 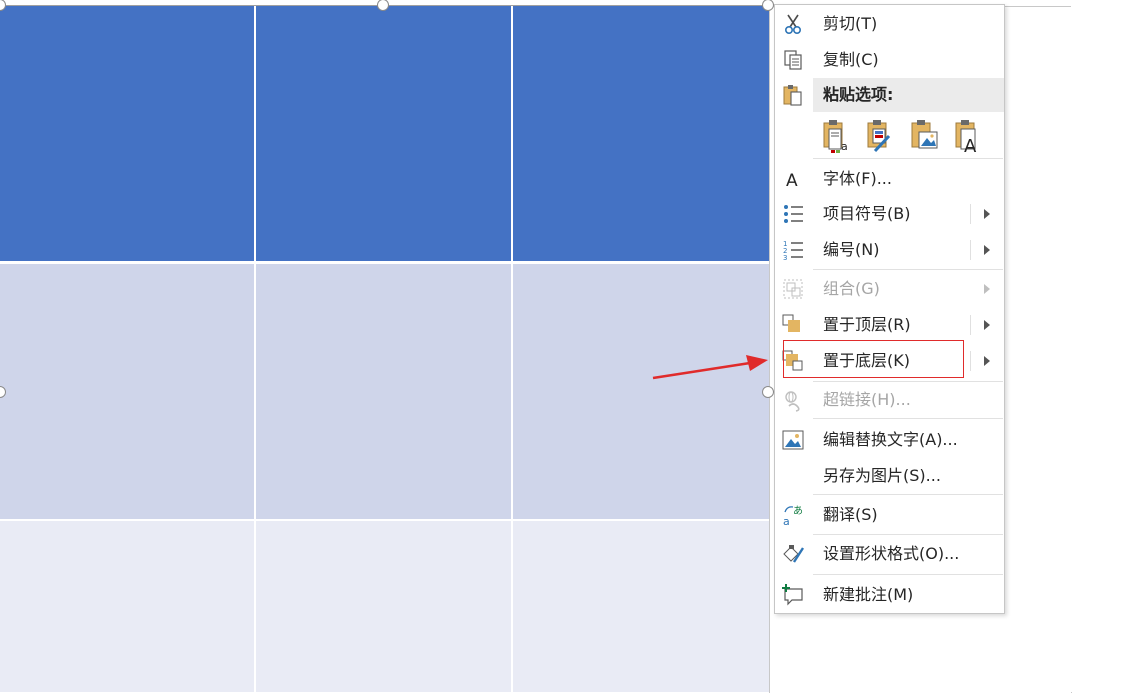 What do you see at coordinates (867, 213) in the screenshot?
I see `menu-item-label: 项目符号(B)` at bounding box center [867, 213].